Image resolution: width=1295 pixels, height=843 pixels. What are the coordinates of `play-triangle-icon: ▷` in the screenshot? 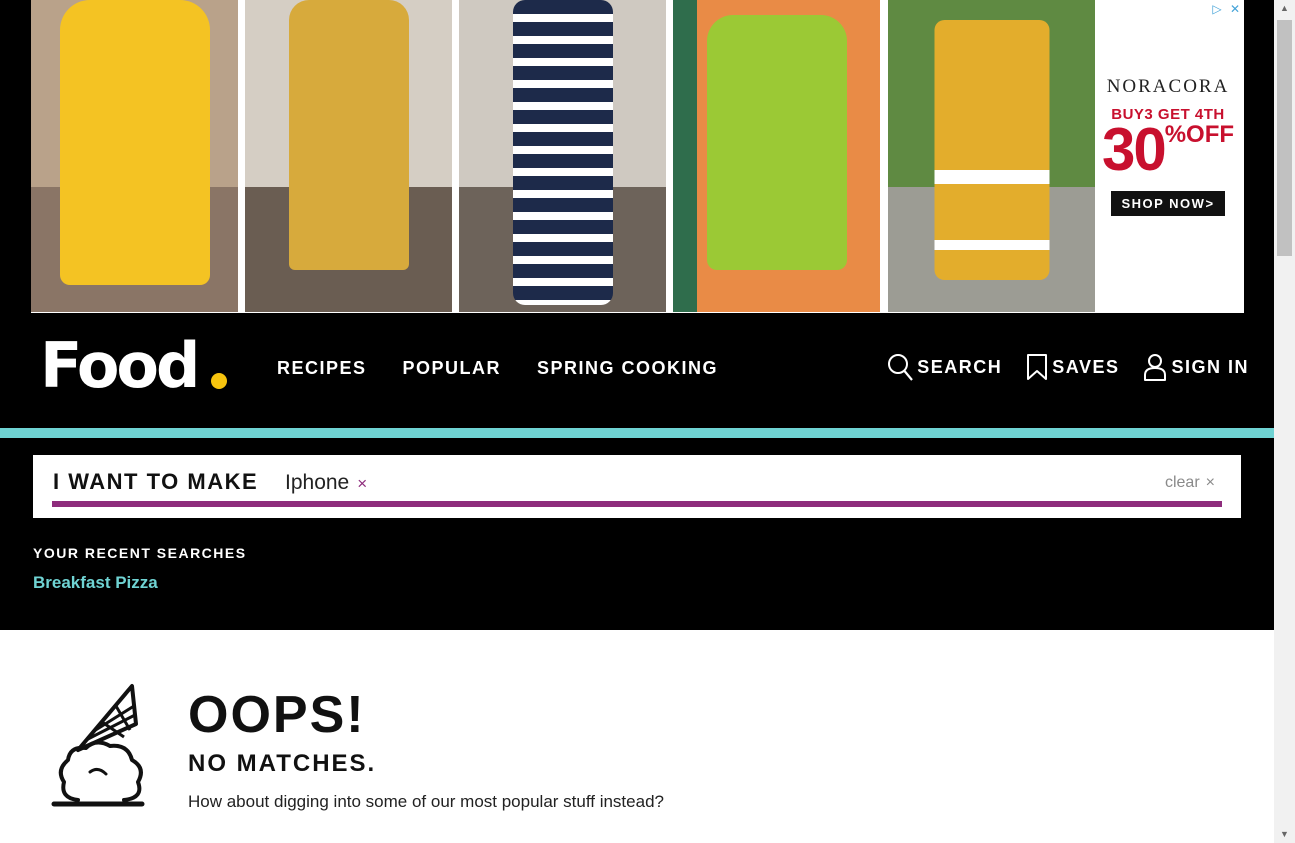 It's located at (1217, 9).